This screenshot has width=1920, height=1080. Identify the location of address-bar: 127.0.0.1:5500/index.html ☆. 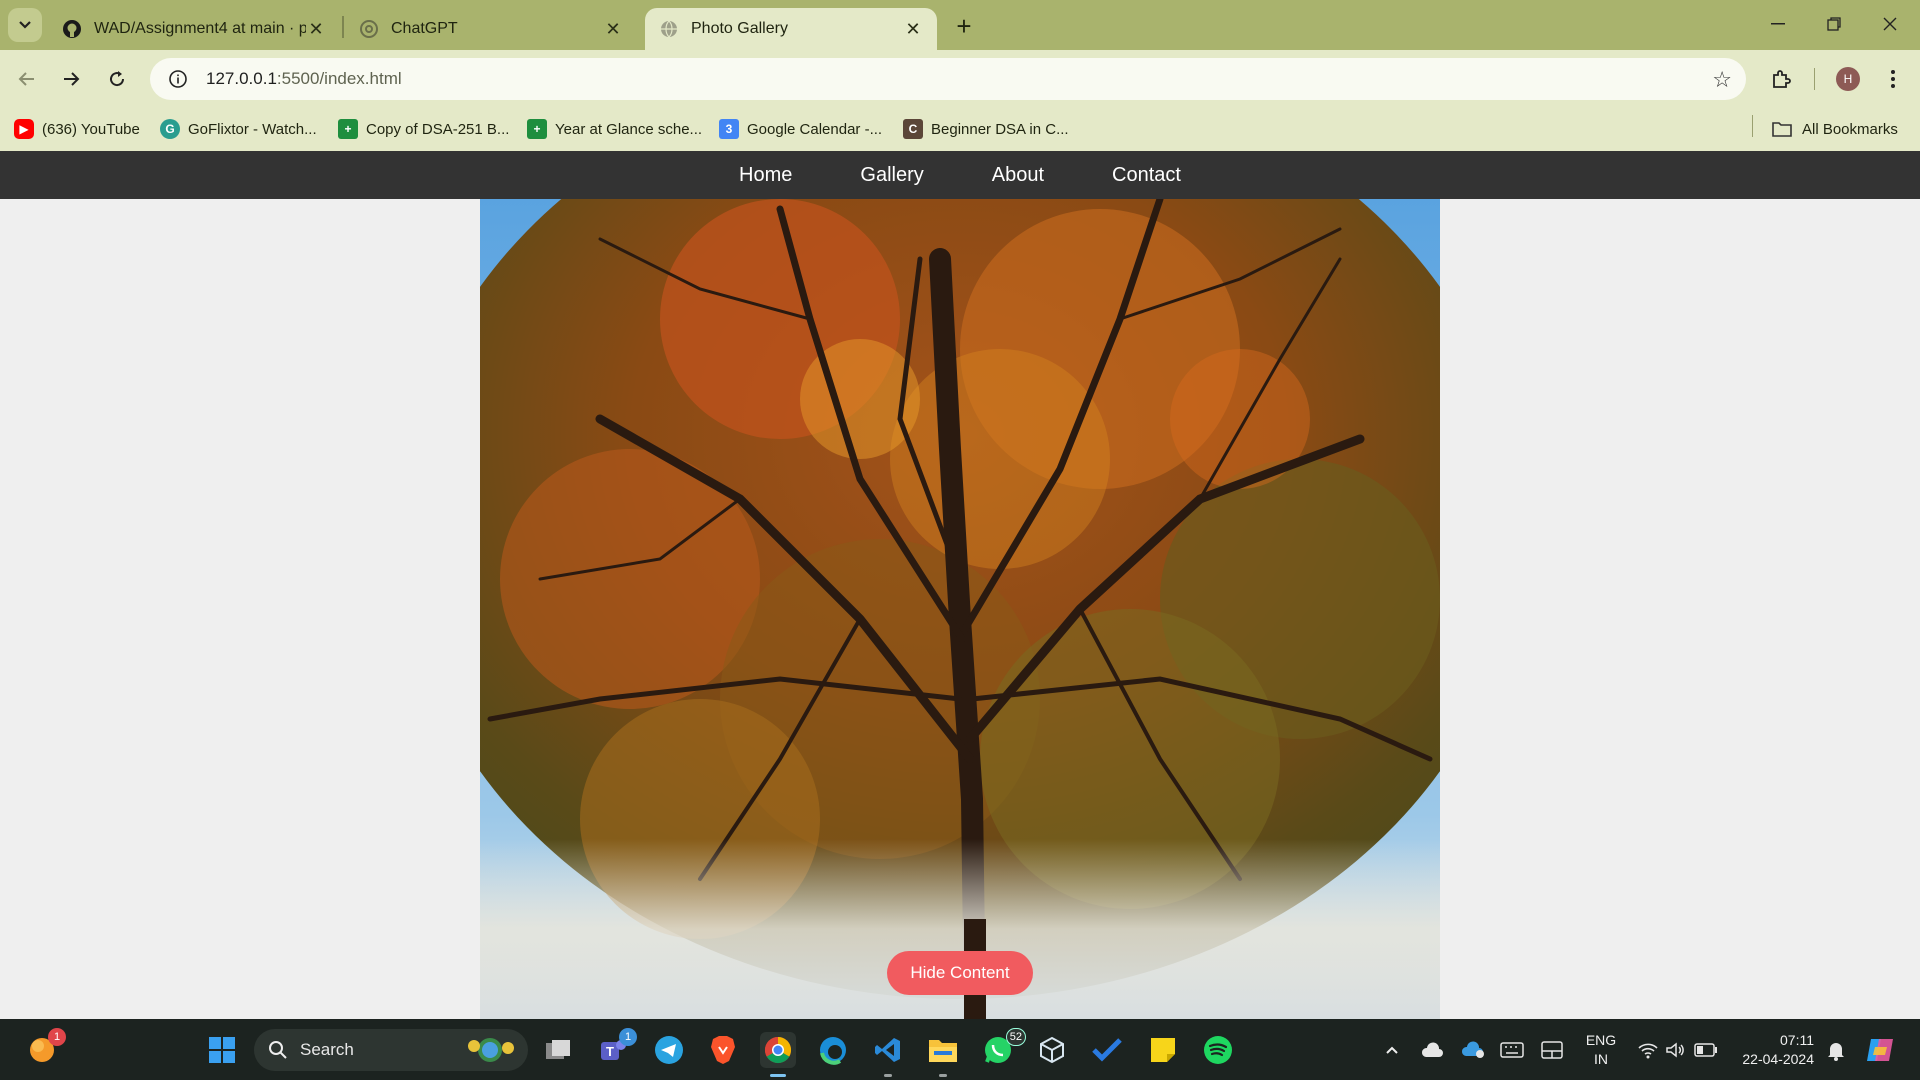
(948, 79).